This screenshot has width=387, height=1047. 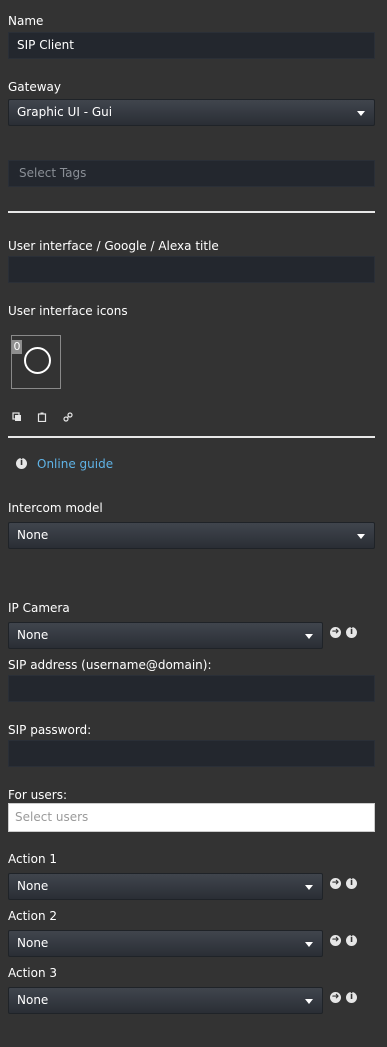 What do you see at coordinates (165, 1000) in the screenshot?
I see `action-3-select: None` at bounding box center [165, 1000].